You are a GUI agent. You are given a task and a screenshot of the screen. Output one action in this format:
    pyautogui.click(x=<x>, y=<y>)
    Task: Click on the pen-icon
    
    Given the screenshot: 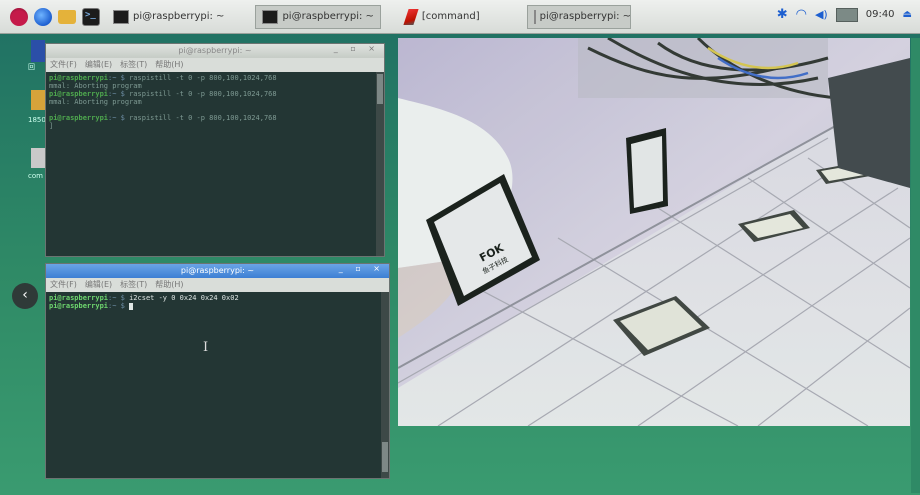 What is the action you would take?
    pyautogui.click(x=411, y=16)
    